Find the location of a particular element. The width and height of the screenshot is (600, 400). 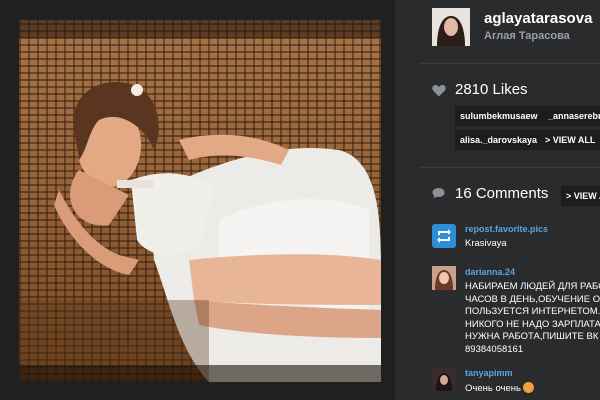

heart-icon is located at coordinates (439, 90).